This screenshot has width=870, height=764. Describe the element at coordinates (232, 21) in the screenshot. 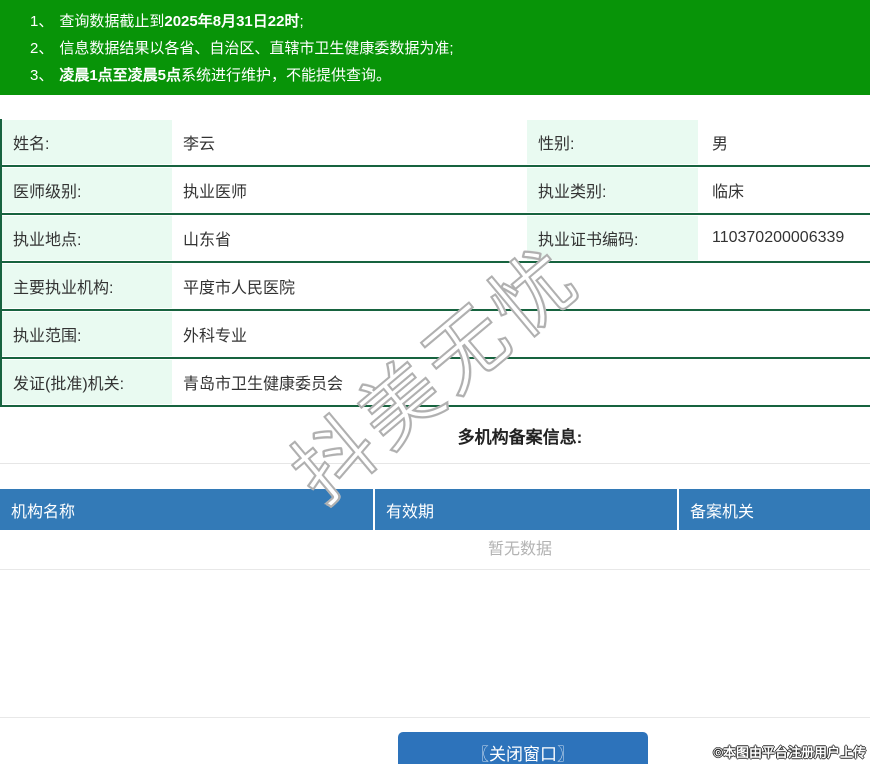

I see `notice-line-1-bold: 2025年8月31日22时` at that location.